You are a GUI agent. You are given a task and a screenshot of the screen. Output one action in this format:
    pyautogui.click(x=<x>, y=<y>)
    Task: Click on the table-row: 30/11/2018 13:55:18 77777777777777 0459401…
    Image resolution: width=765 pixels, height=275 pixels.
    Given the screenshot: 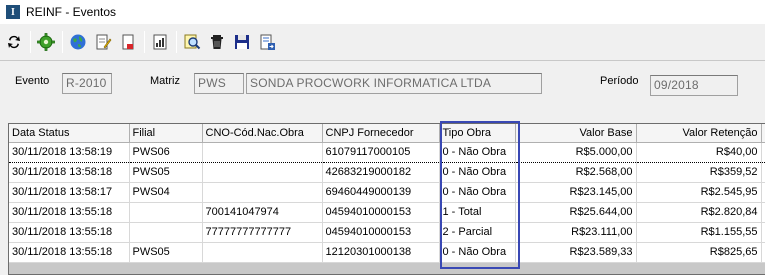 What is the action you would take?
    pyautogui.click(x=387, y=232)
    